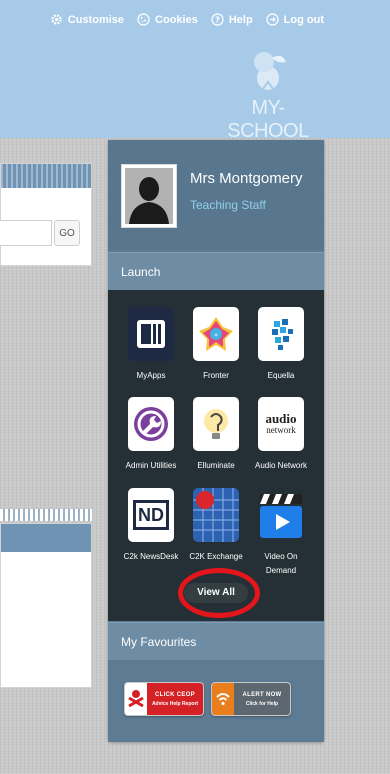 This screenshot has height=774, width=390. Describe the element at coordinates (174, 694) in the screenshot. I see `fav-main-label: CLICK CEOP` at that location.